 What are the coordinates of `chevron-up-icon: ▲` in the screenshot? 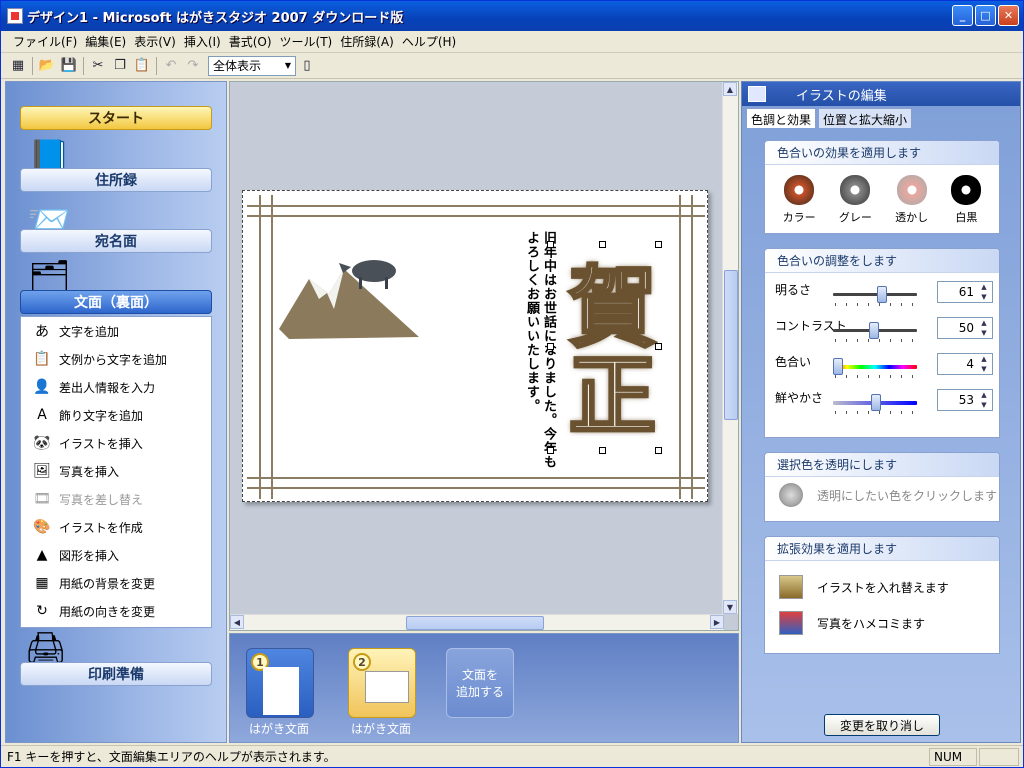 It's located at (730, 89).